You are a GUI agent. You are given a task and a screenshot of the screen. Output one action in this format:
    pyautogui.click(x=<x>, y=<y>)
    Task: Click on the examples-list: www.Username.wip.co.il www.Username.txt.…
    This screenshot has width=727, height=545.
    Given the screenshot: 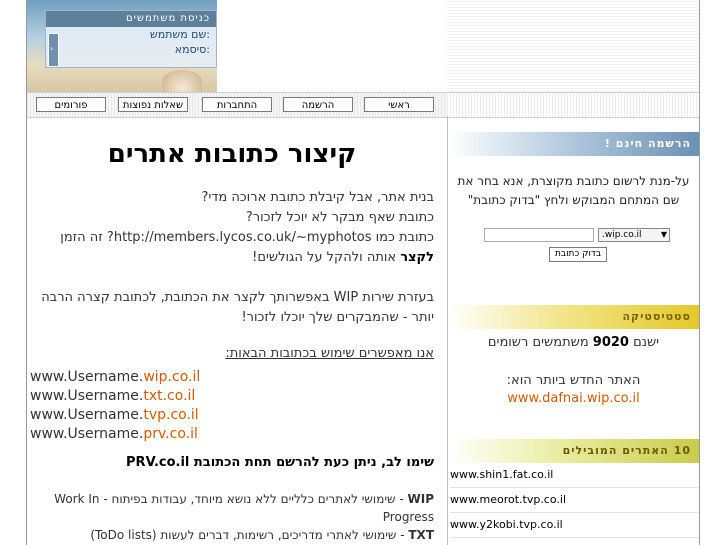 What is the action you would take?
    pyautogui.click(x=232, y=406)
    